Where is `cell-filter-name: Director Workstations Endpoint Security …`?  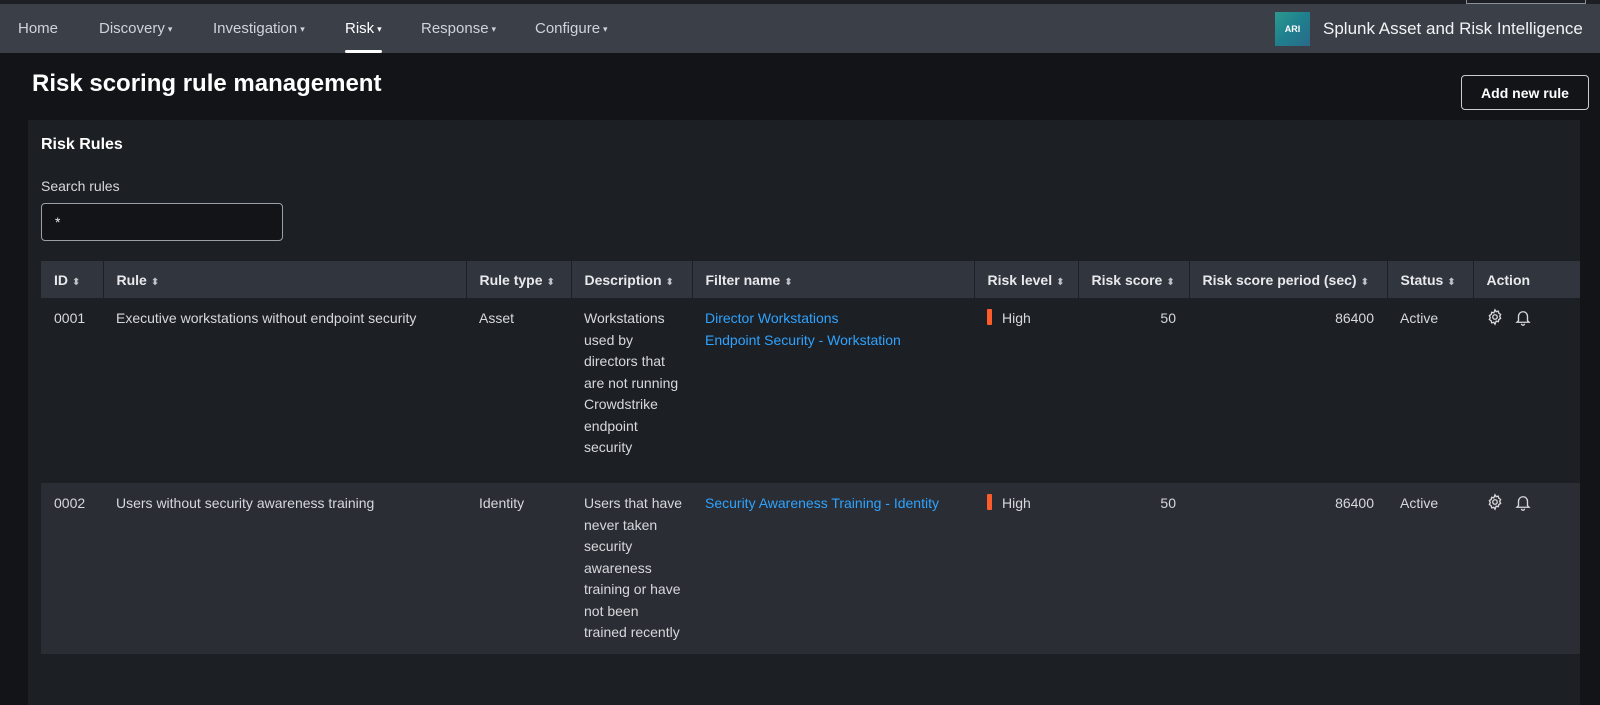
cell-filter-name: Director Workstations Endpoint Security … is located at coordinates (833, 390).